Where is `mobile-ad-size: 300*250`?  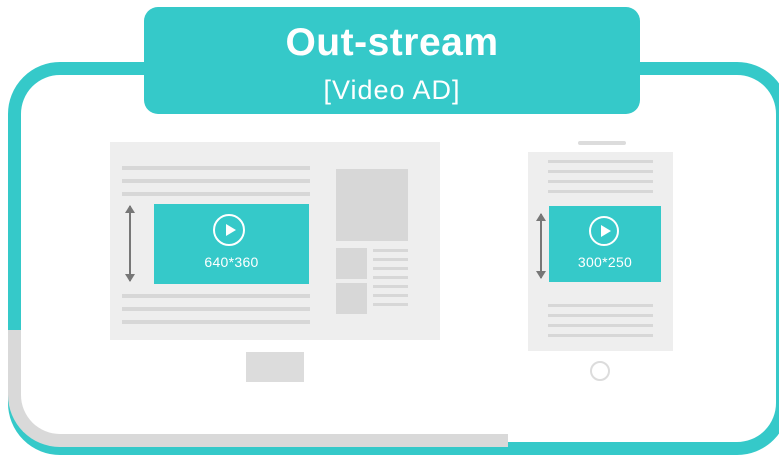
mobile-ad-size: 300*250 is located at coordinates (605, 262).